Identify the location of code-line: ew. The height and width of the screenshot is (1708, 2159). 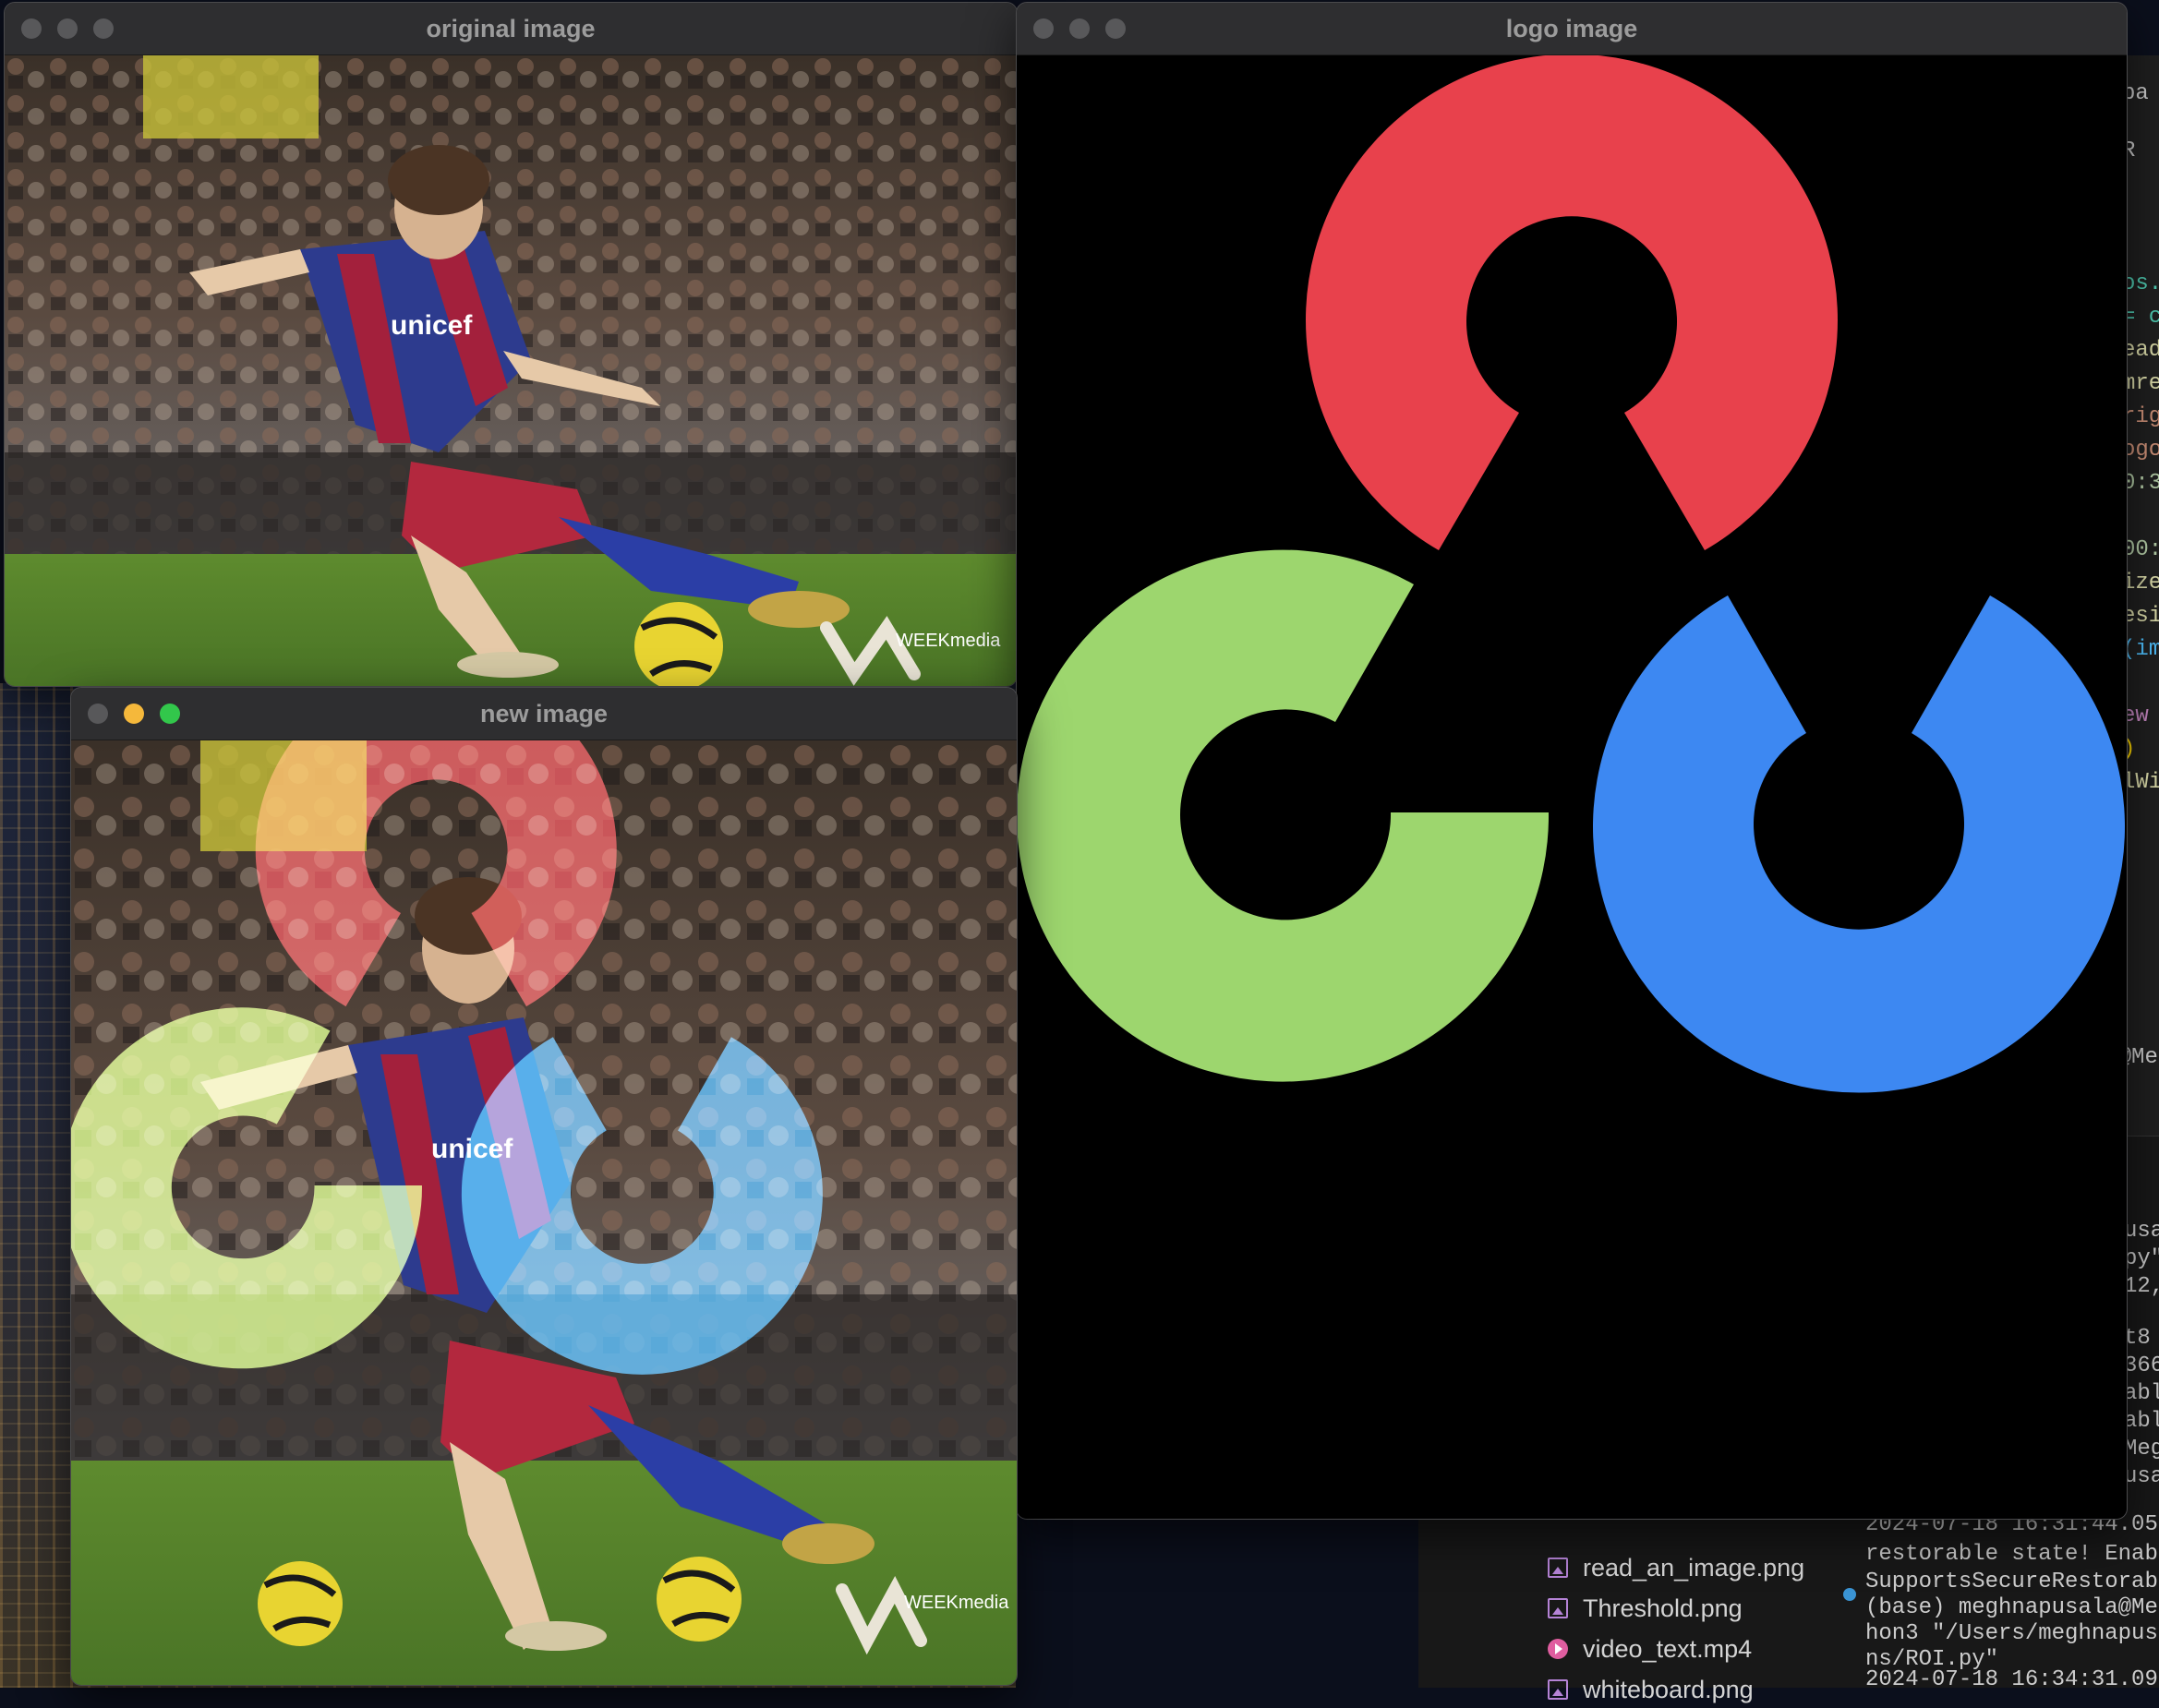
(2135, 716).